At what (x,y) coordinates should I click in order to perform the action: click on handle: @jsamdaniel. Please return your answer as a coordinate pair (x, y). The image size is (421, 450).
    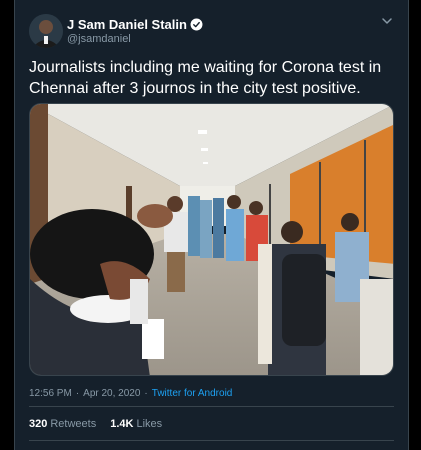
    Looking at the image, I should click on (99, 39).